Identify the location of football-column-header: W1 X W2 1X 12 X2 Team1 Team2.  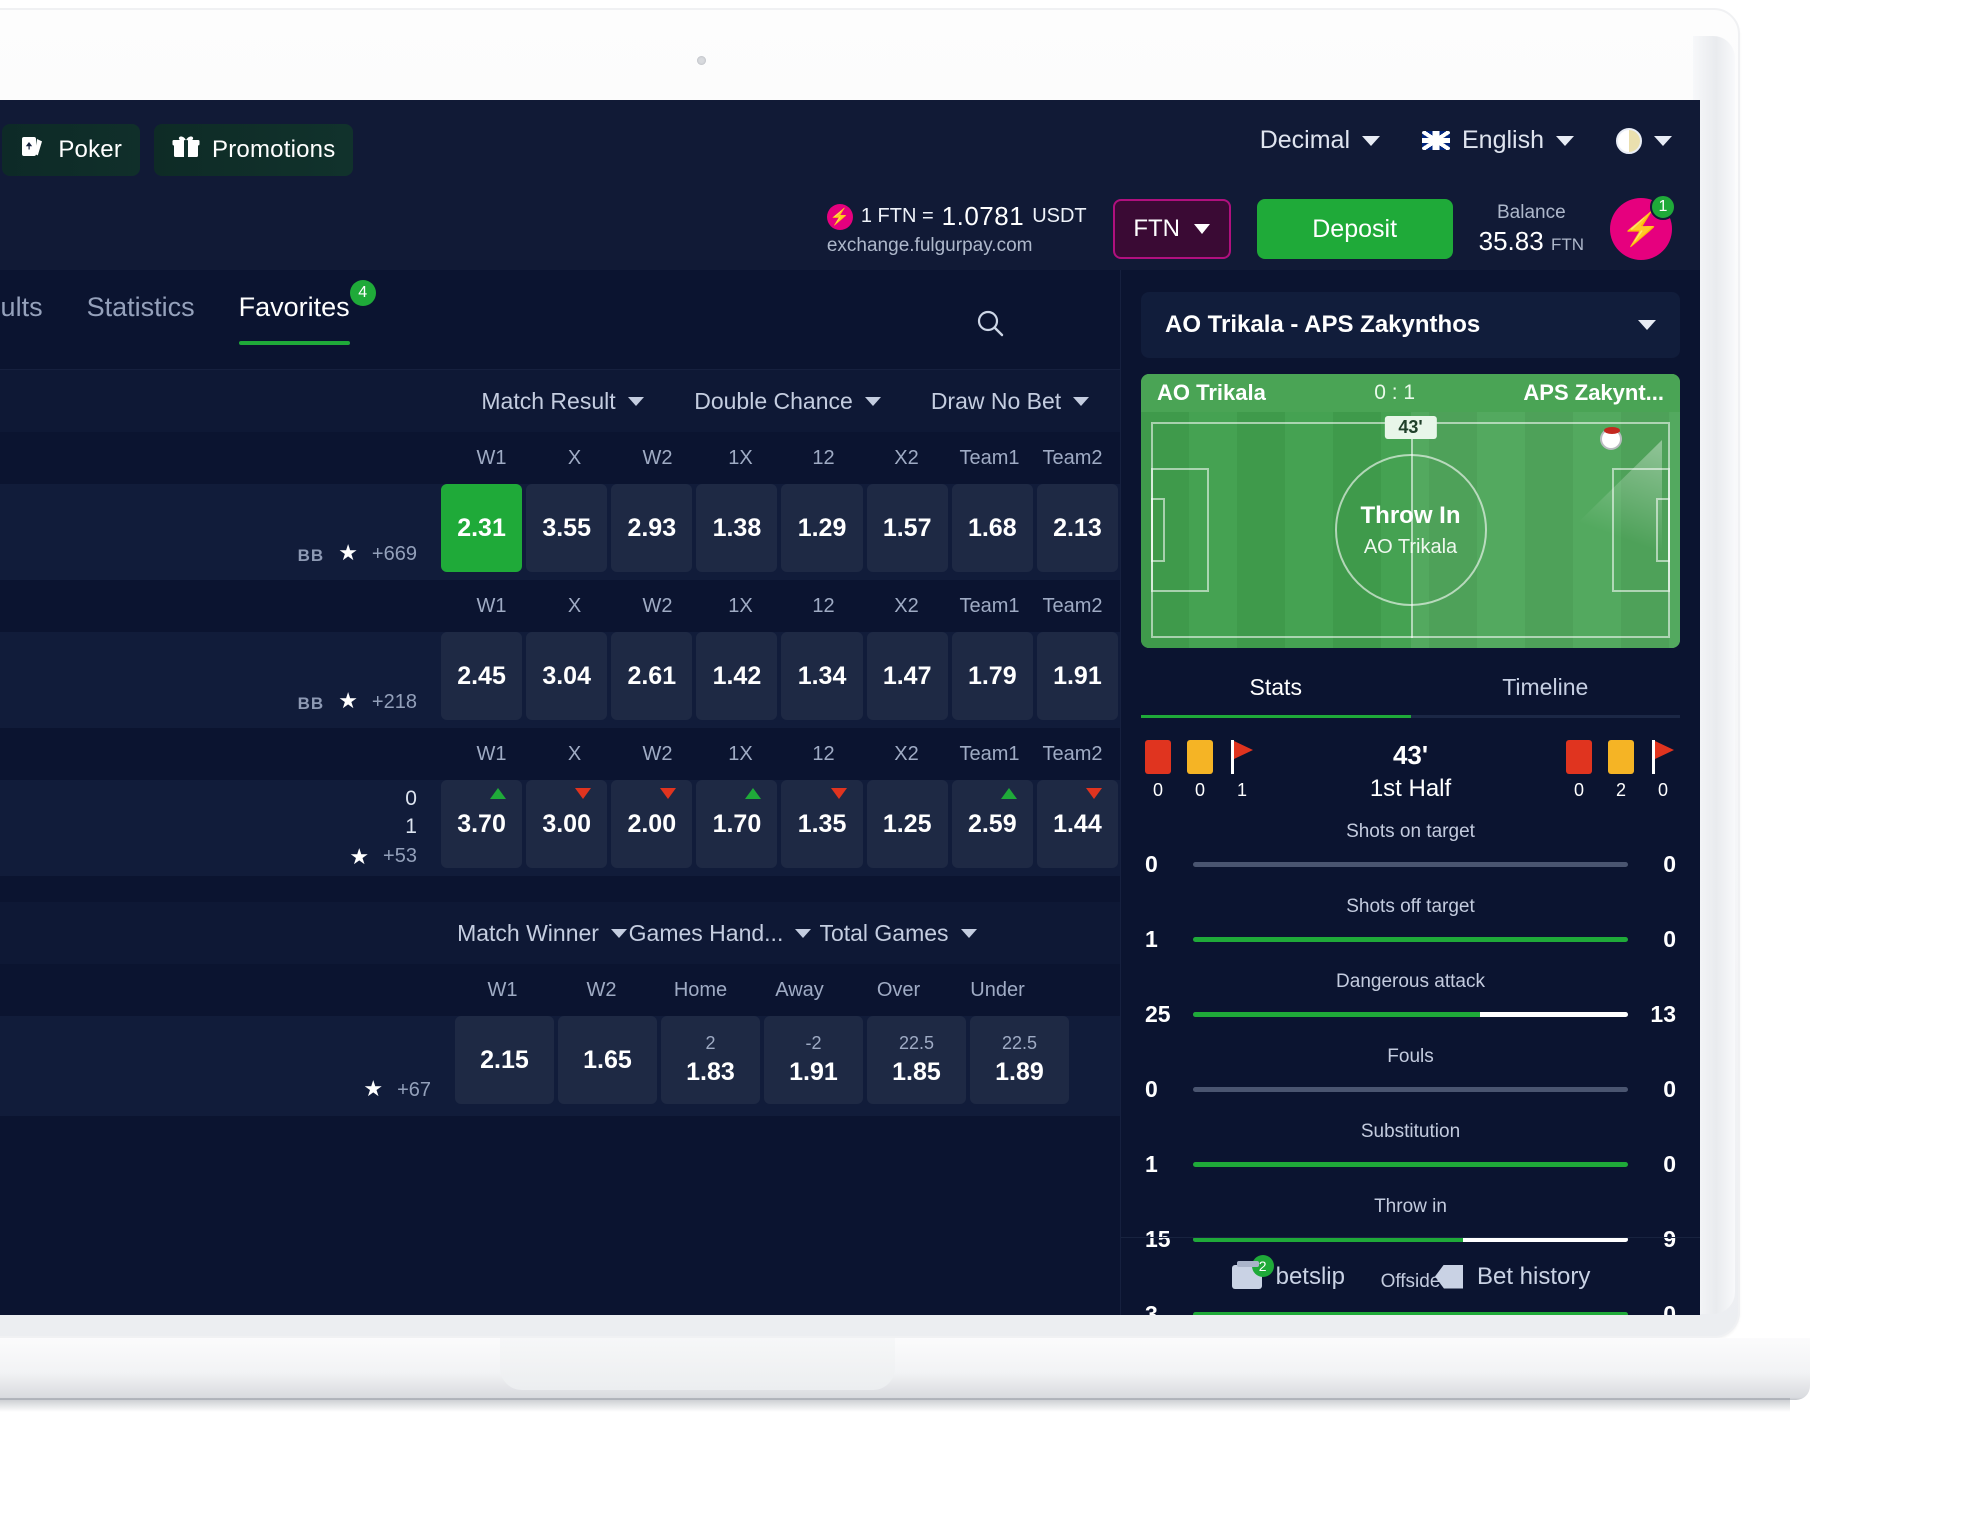
(560, 458).